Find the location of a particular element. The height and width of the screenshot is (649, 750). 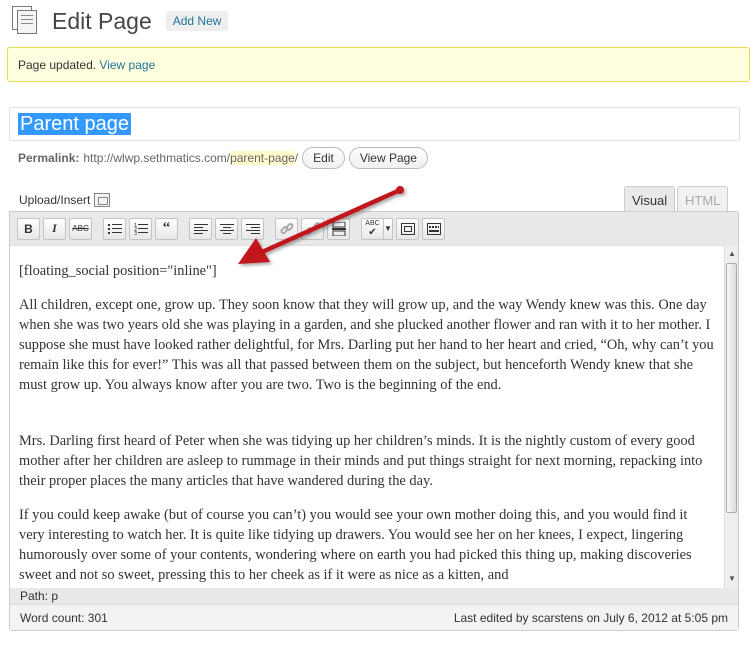

spellcheck-dropdown: ▼ is located at coordinates (388, 228).